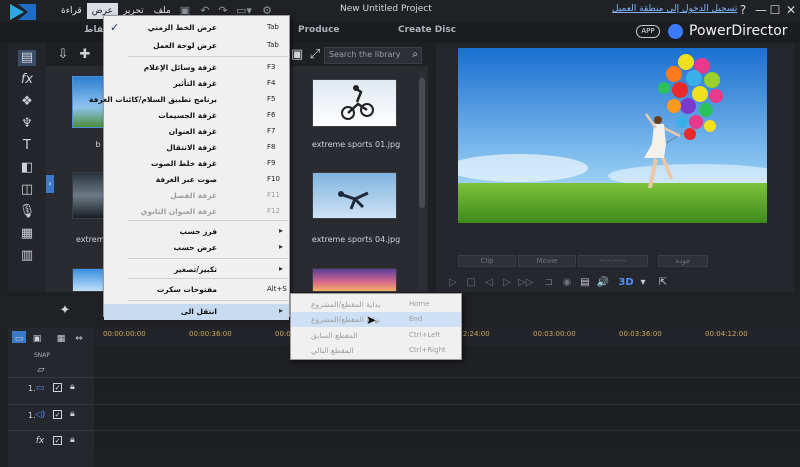 The height and width of the screenshot is (467, 800). Describe the element at coordinates (373, 55) in the screenshot. I see `library-search-input: Search the library ⌕` at that location.